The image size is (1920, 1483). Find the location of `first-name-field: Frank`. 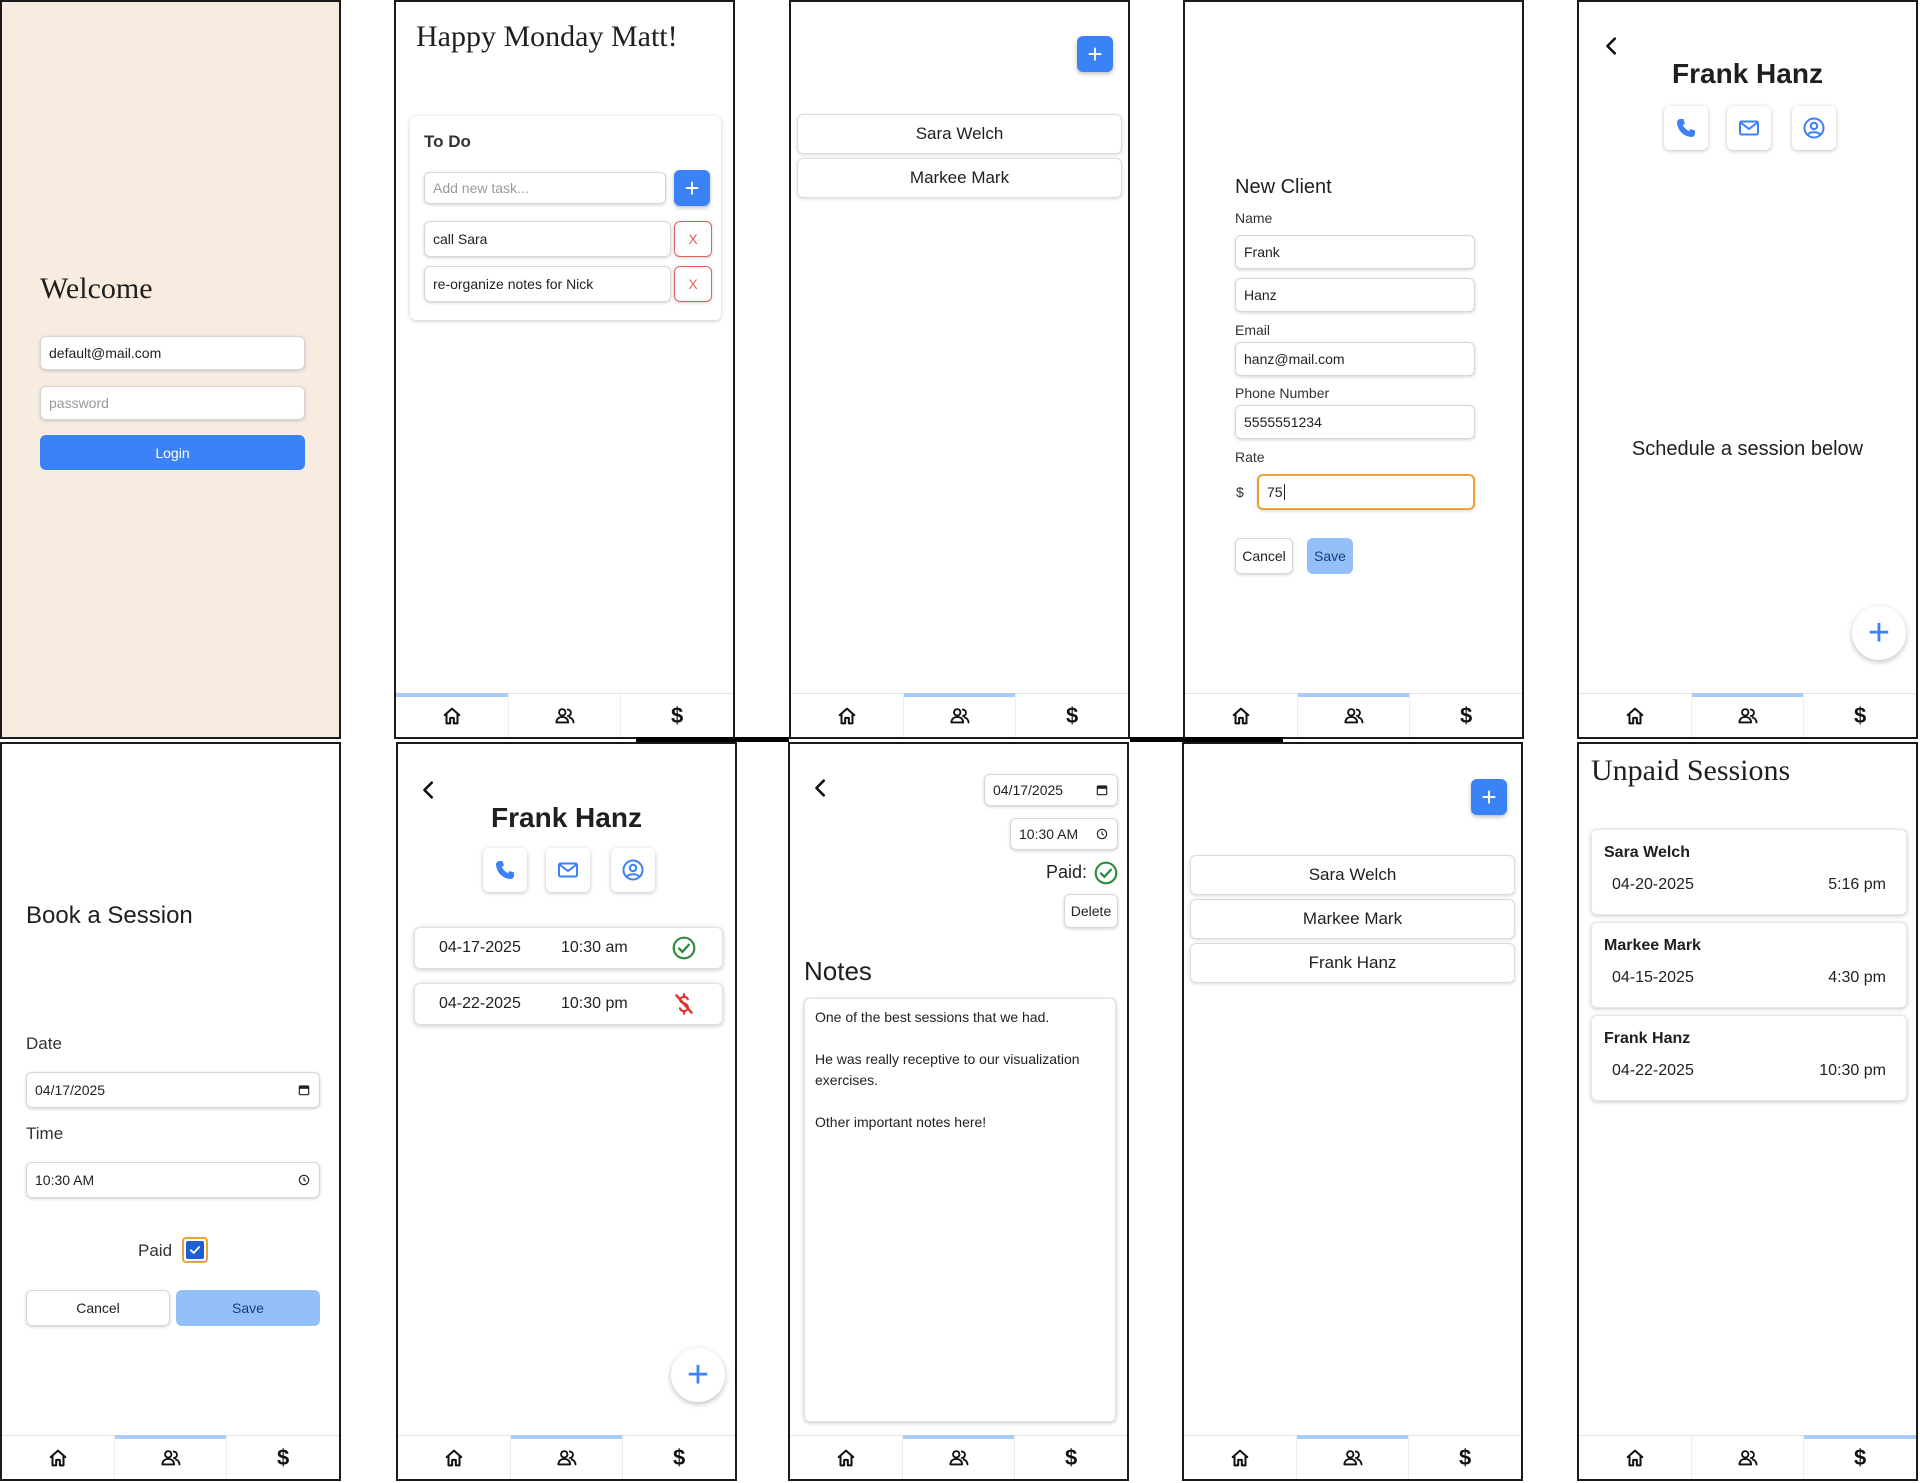

first-name-field: Frank is located at coordinates (1355, 252).